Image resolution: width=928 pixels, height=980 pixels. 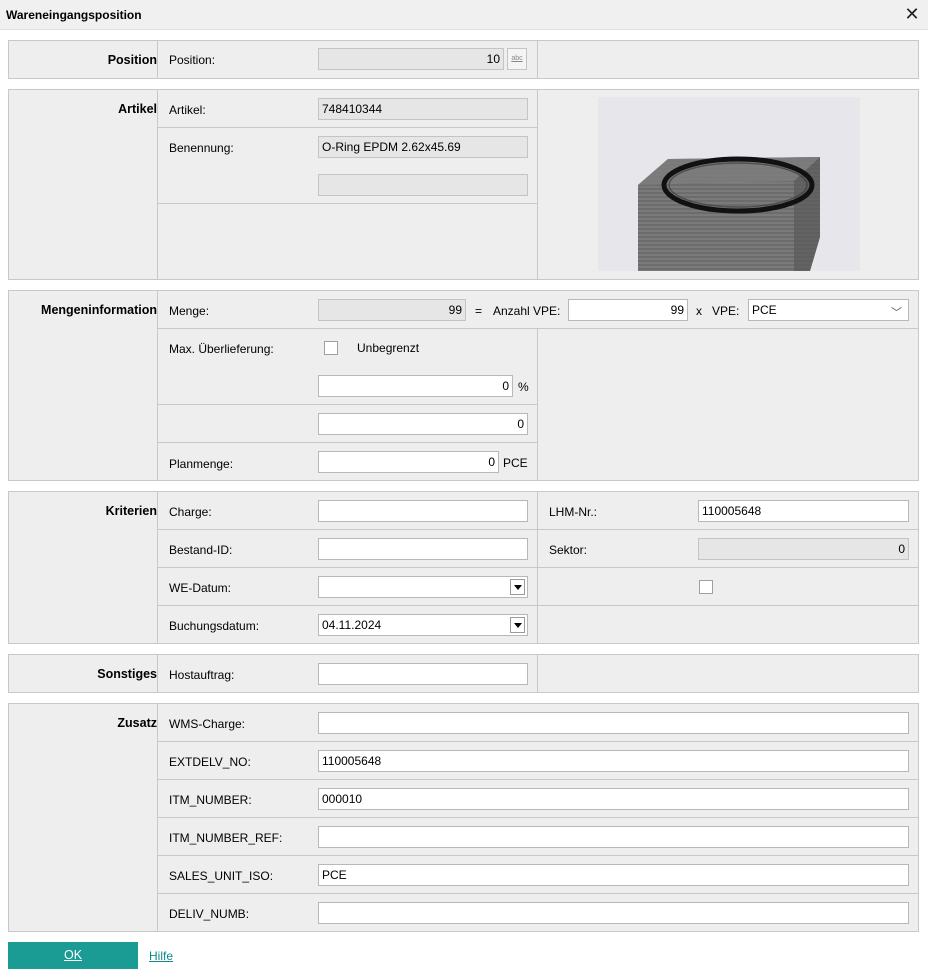 What do you see at coordinates (423, 587) in the screenshot?
I see `we-datum-field` at bounding box center [423, 587].